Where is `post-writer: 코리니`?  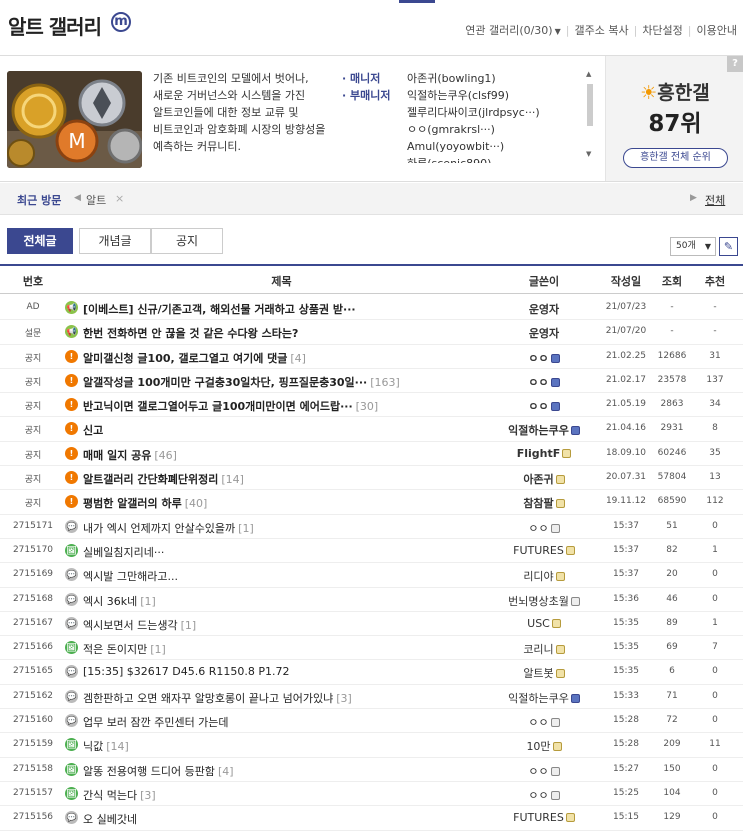
post-writer: 코리니 is located at coordinates (544, 649).